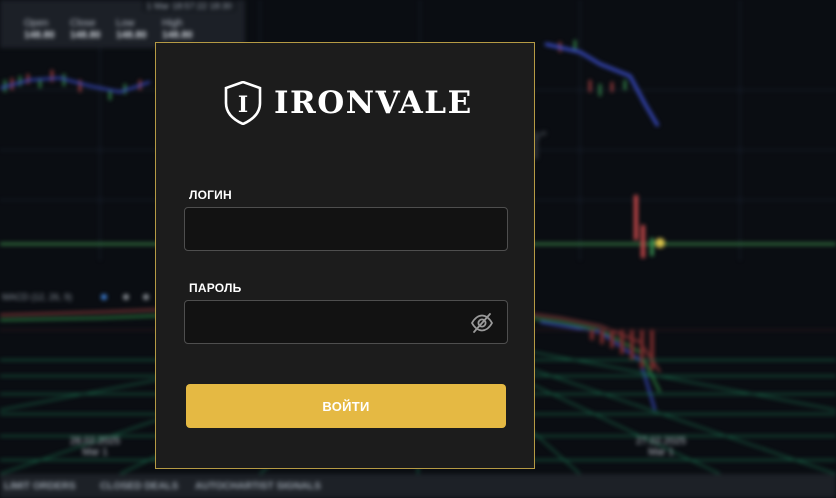 This screenshot has width=836, height=498. I want to click on eye-slash-icon, so click(482, 323).